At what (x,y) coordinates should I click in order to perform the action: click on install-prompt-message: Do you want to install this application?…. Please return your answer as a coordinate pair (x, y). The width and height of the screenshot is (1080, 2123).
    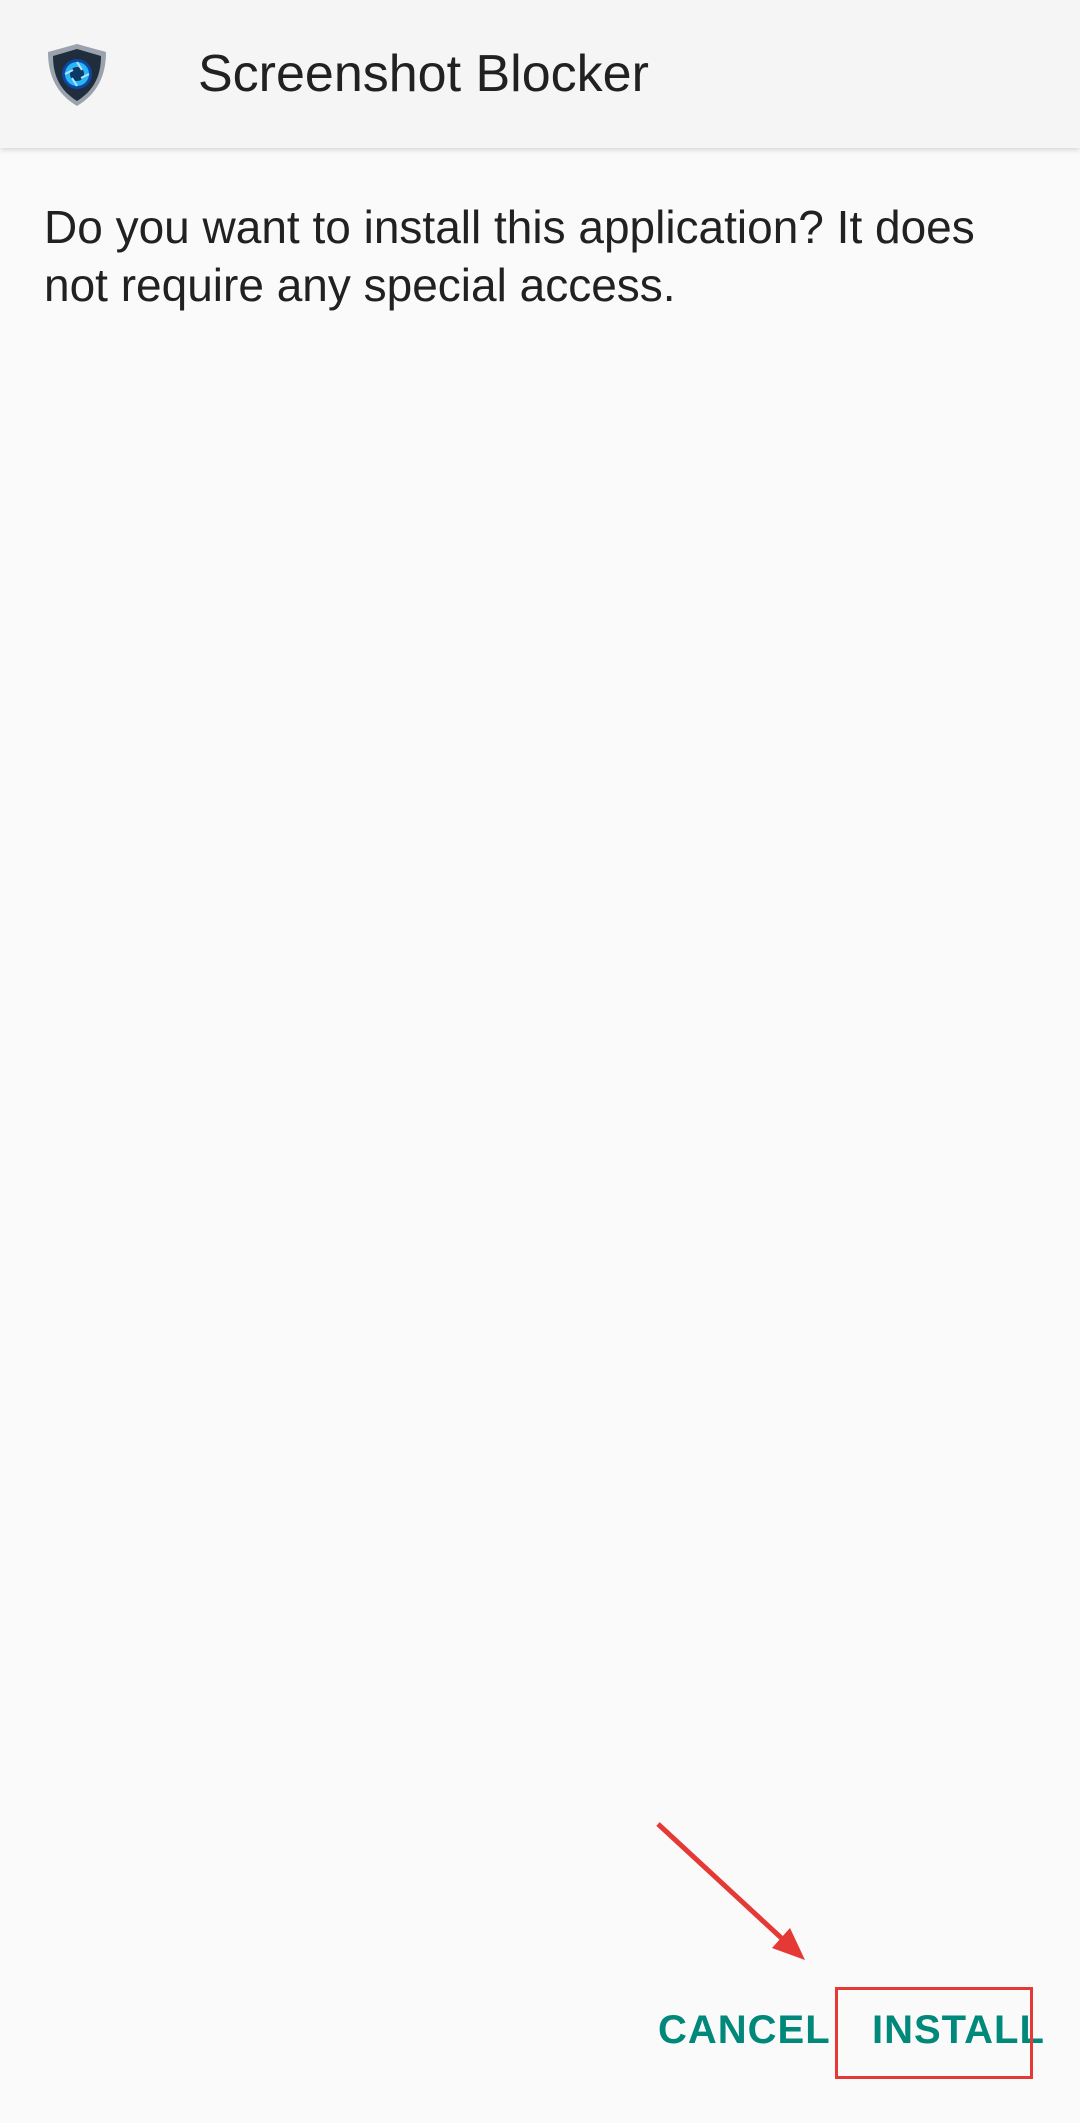
    Looking at the image, I should click on (509, 256).